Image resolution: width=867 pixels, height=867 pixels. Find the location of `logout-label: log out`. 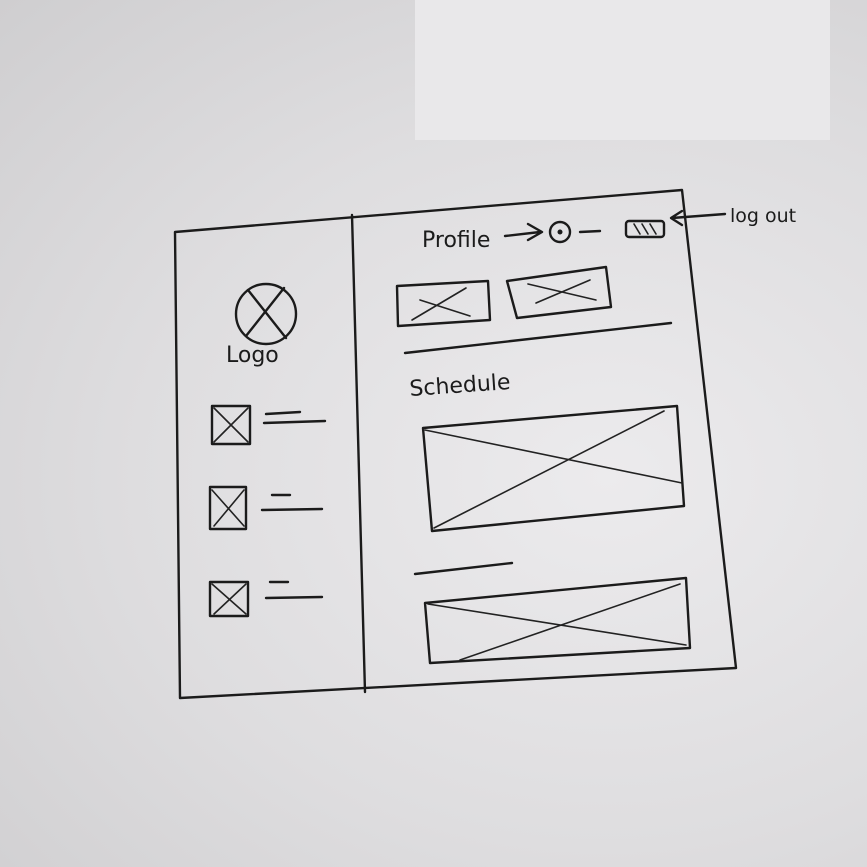

logout-label: log out is located at coordinates (763, 216).